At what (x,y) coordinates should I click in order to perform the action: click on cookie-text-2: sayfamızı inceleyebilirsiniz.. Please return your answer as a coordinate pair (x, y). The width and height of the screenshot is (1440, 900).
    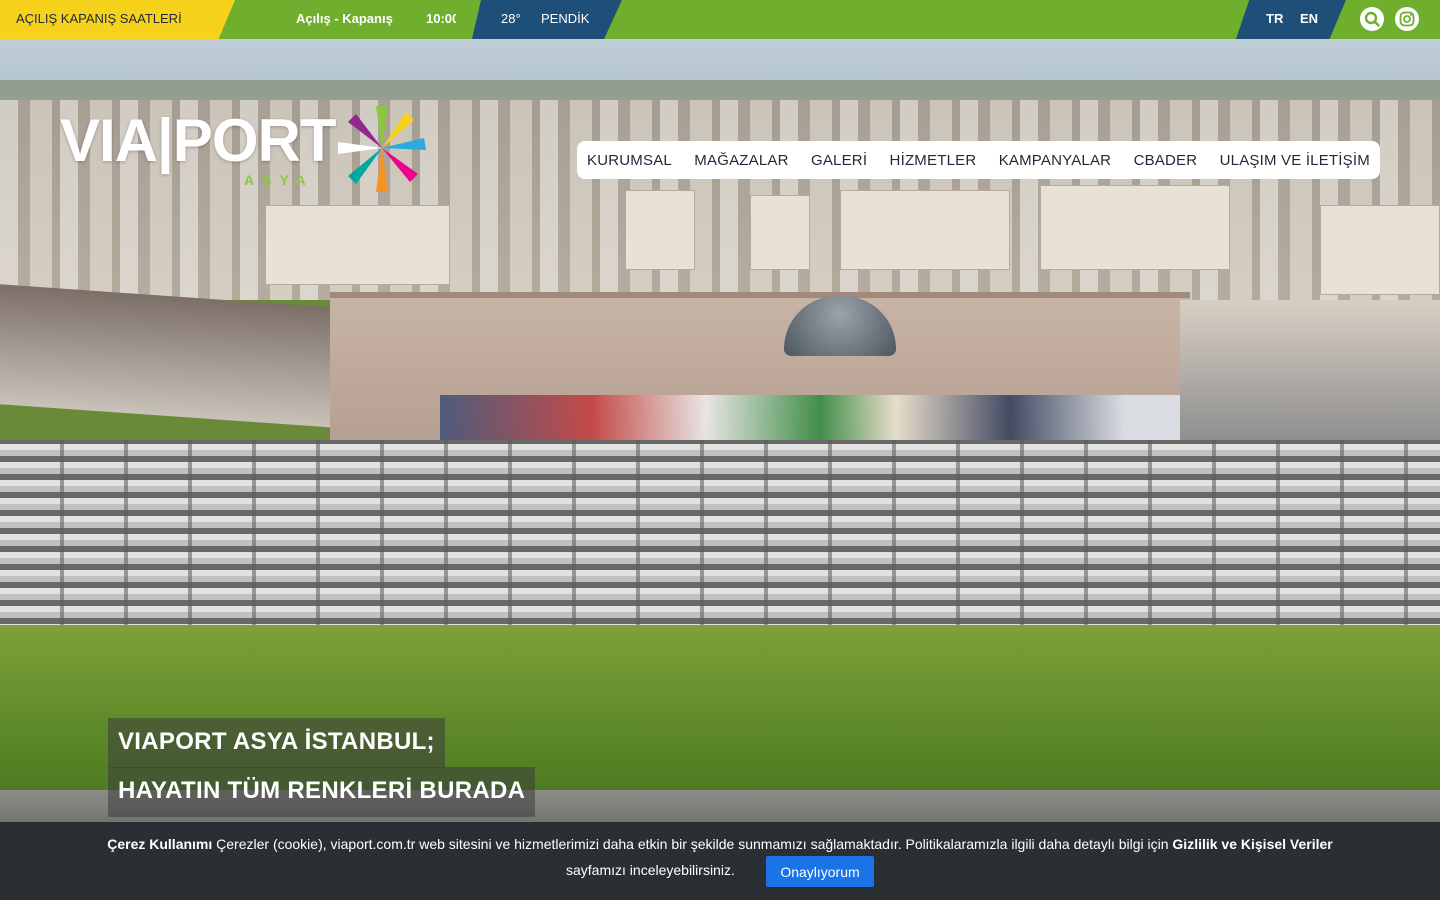
    Looking at the image, I should click on (650, 870).